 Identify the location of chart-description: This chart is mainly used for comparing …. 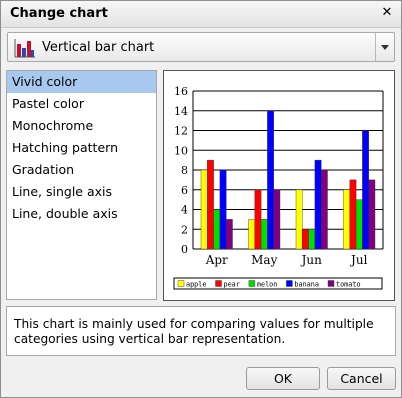
(201, 331).